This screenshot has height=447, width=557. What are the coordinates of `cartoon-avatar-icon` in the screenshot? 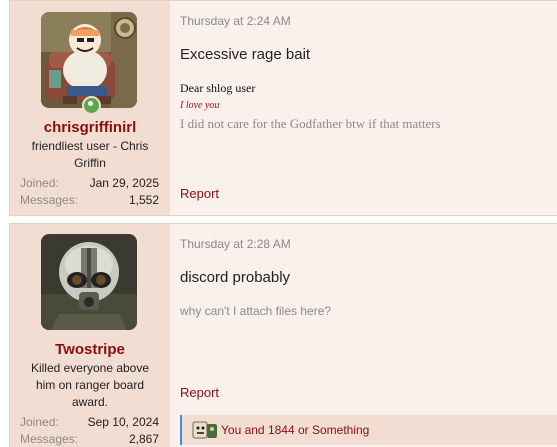 It's located at (89, 60).